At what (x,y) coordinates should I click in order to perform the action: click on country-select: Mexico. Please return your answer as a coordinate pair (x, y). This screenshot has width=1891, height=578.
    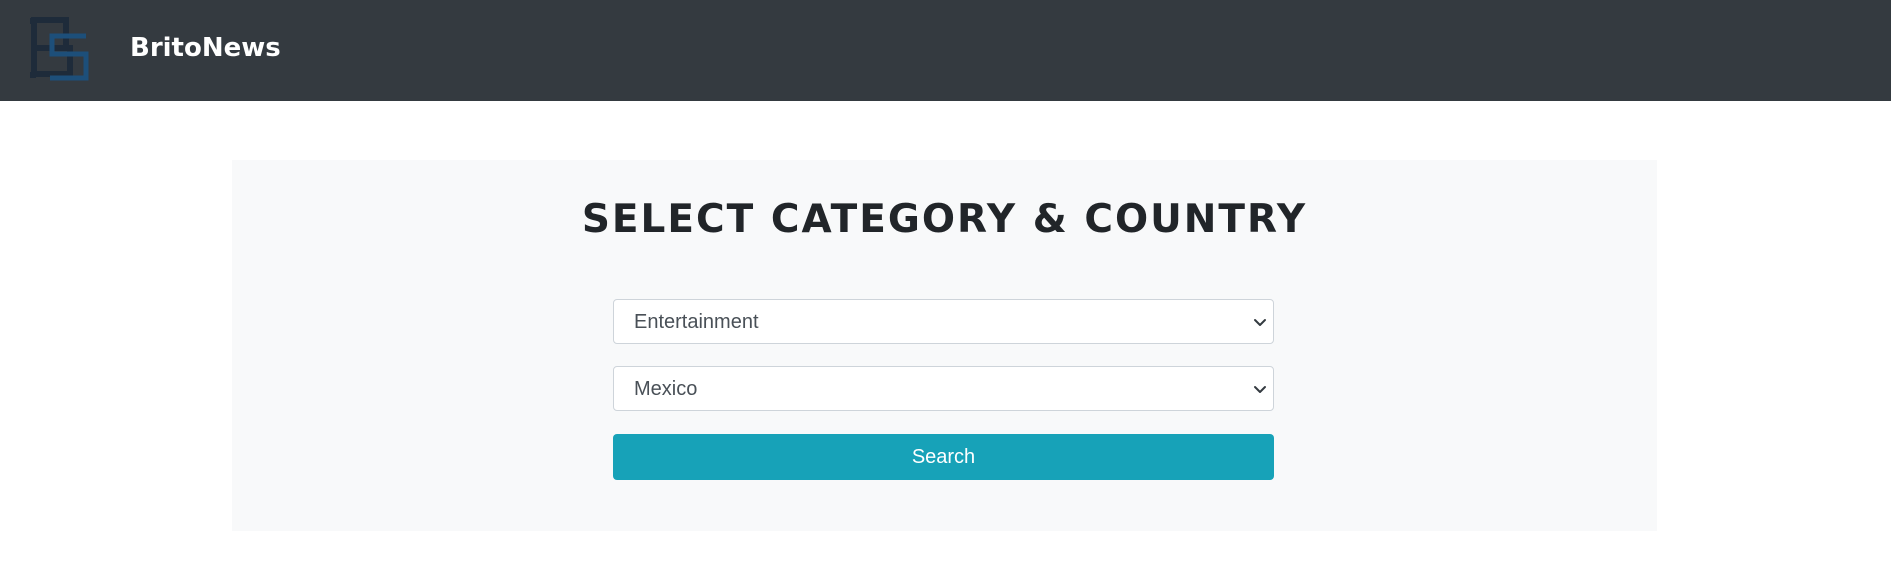
    Looking at the image, I should click on (943, 388).